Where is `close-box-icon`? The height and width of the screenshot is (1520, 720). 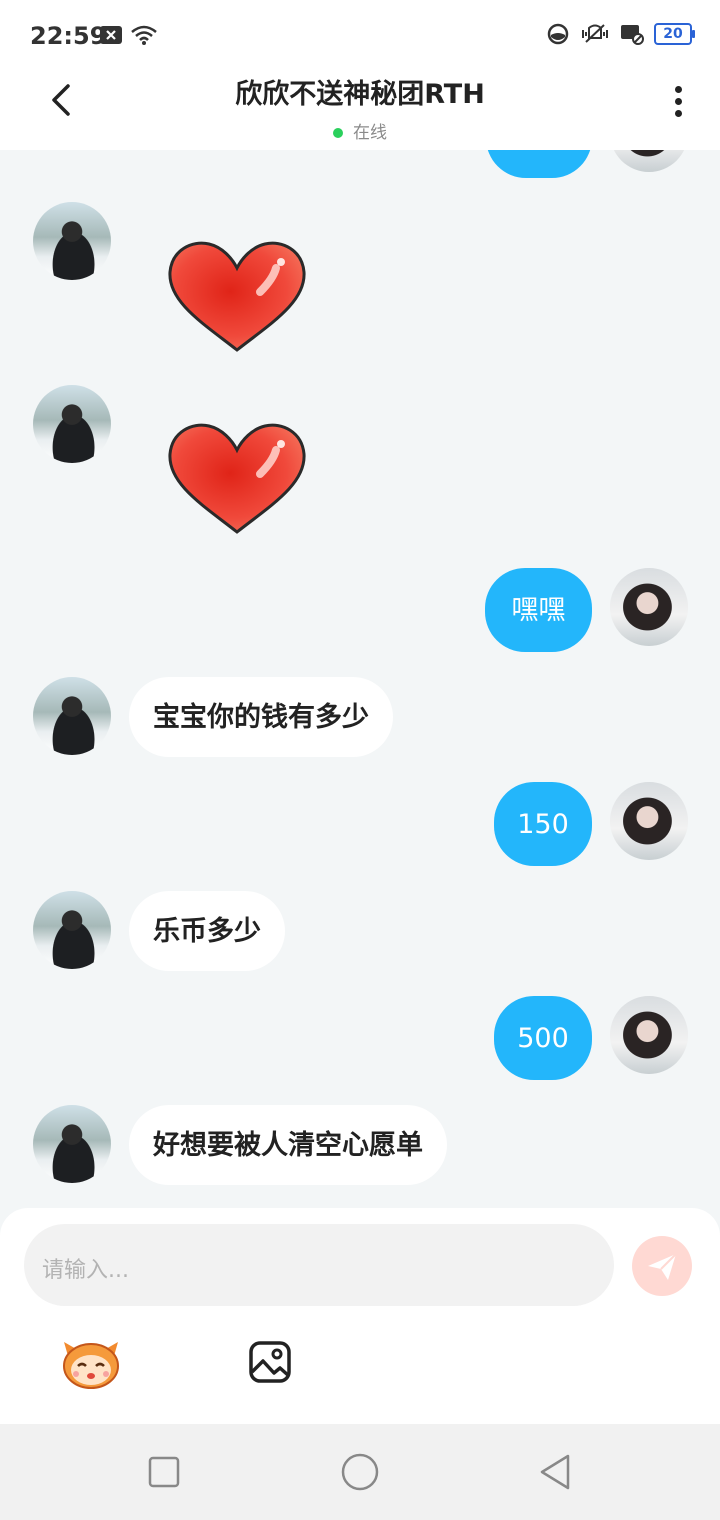 close-box-icon is located at coordinates (111, 35).